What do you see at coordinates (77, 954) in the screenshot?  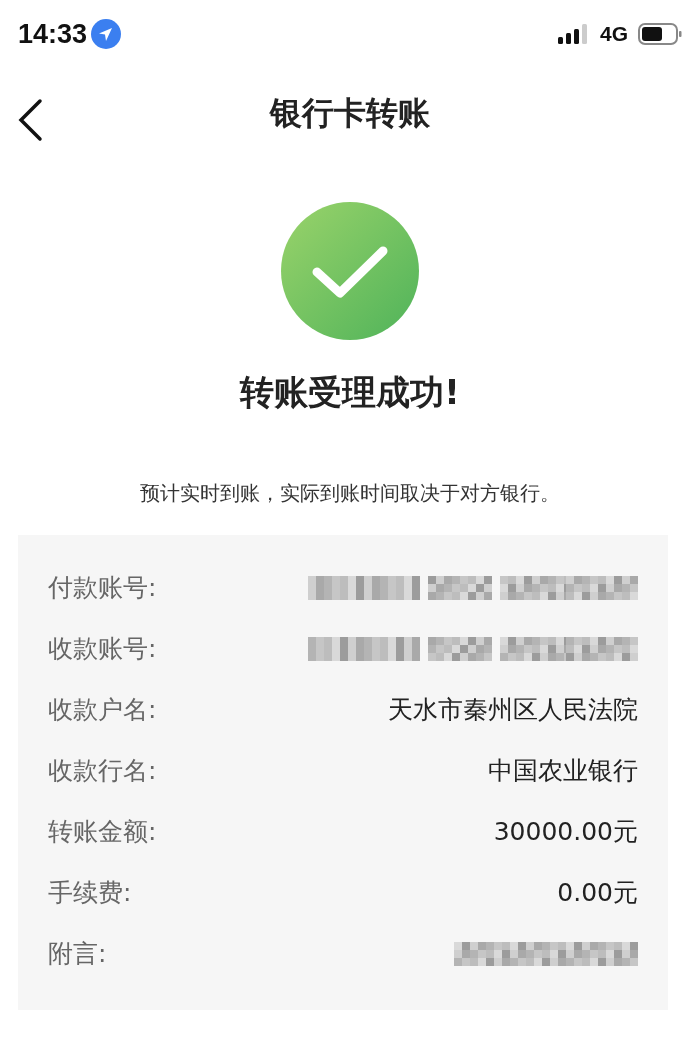 I see `detail-label: 附言:` at bounding box center [77, 954].